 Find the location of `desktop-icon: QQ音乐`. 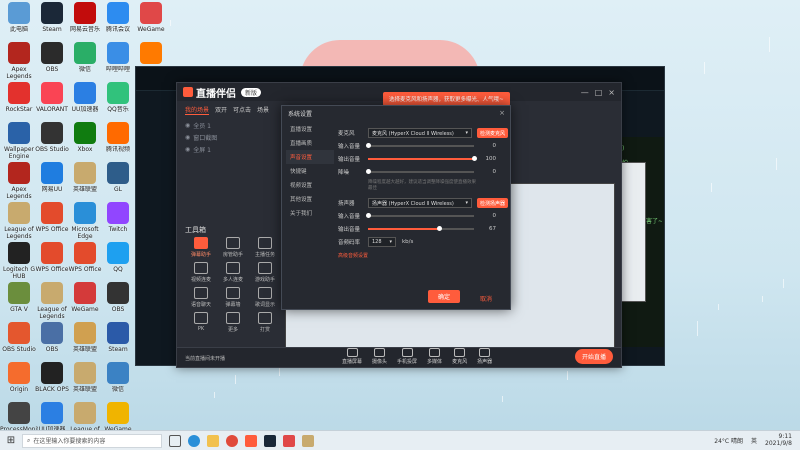

desktop-icon: QQ音乐 is located at coordinates (118, 101).